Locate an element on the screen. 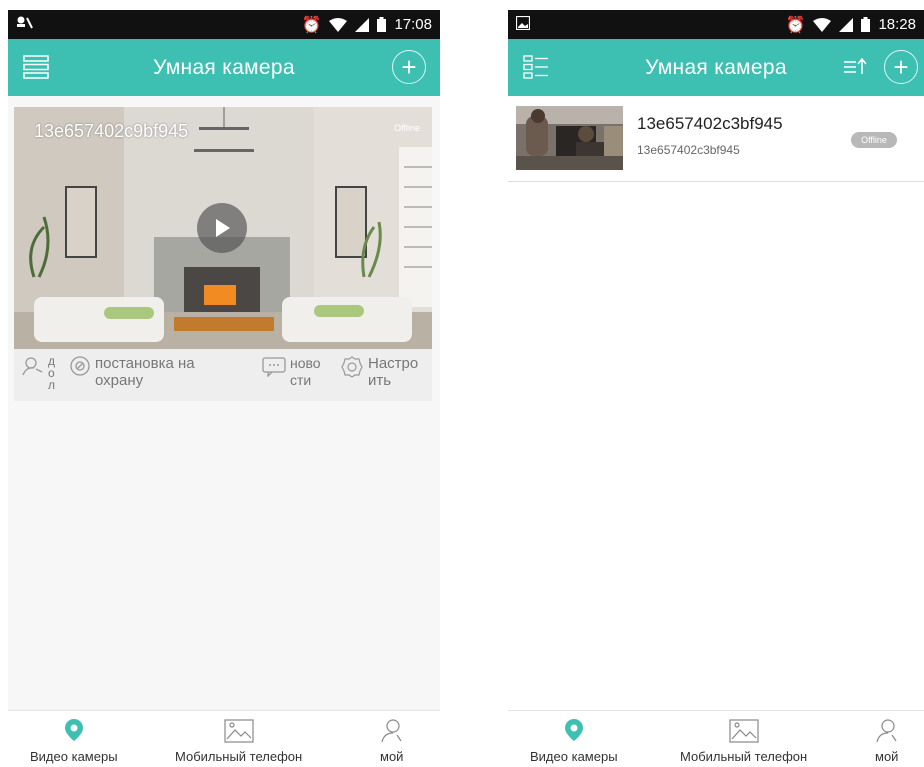 The height and width of the screenshot is (767, 924). sort-icon is located at coordinates (855, 67).